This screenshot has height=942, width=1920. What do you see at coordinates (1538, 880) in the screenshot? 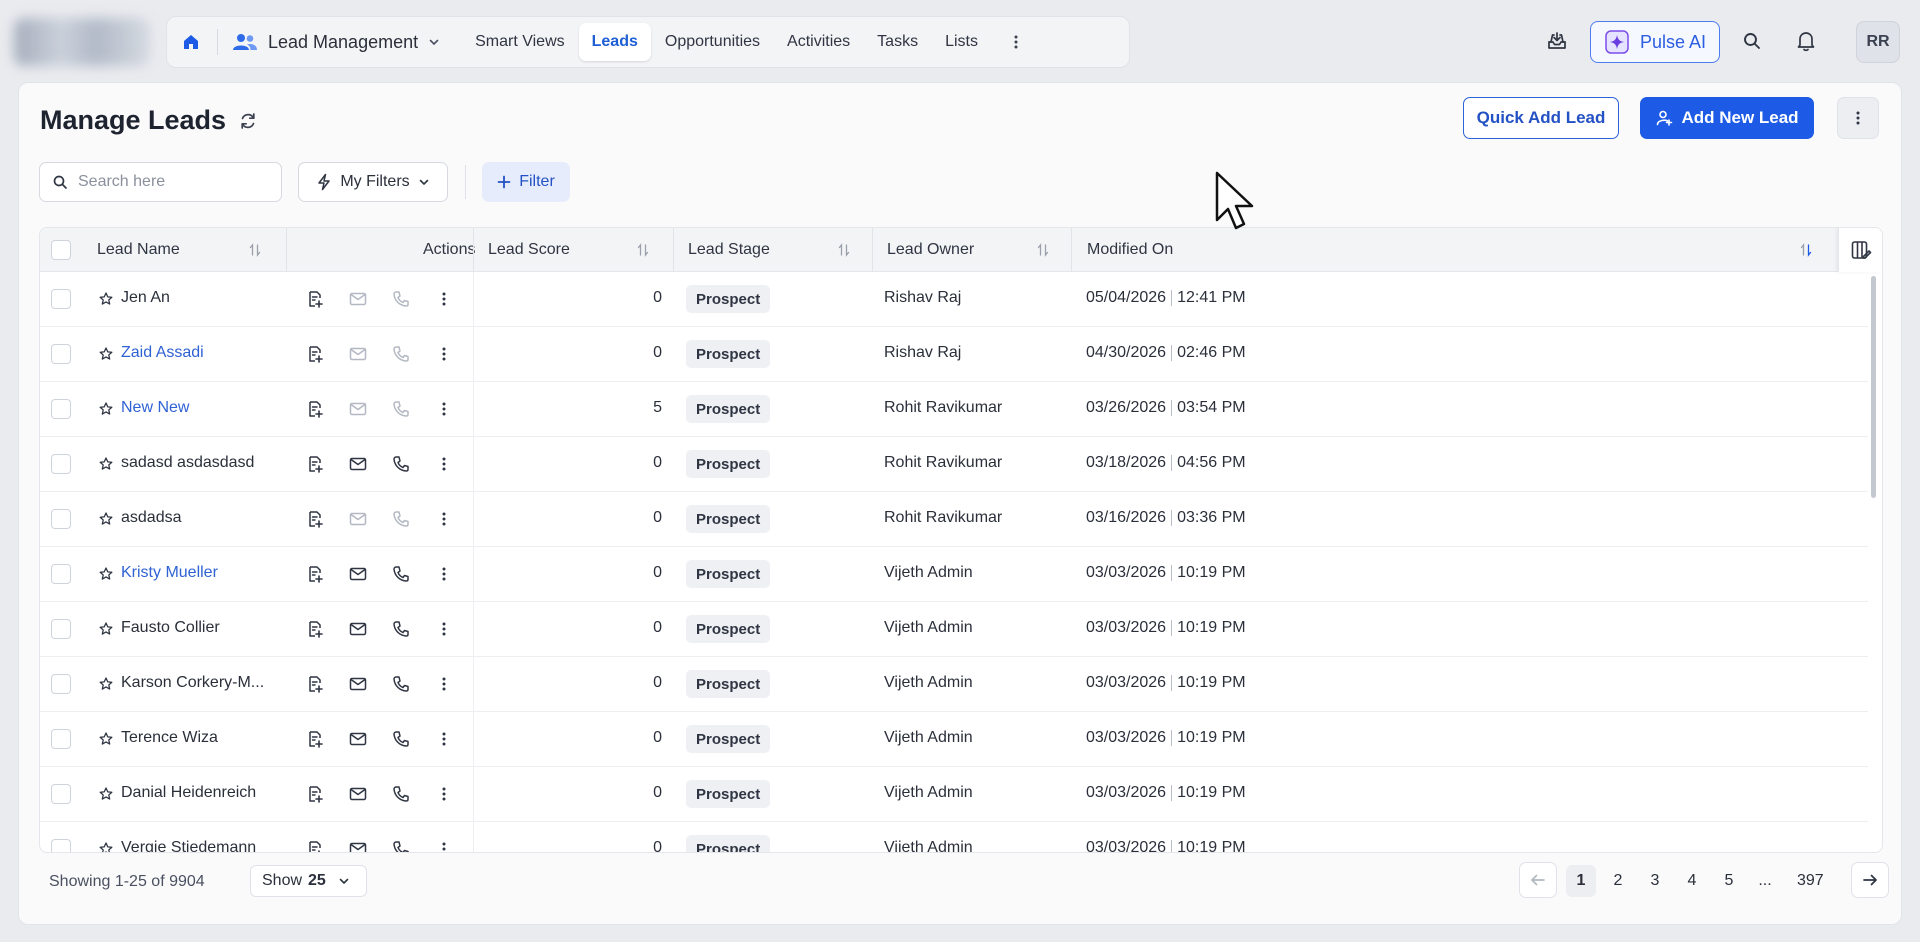
I see `previous-page-button` at bounding box center [1538, 880].